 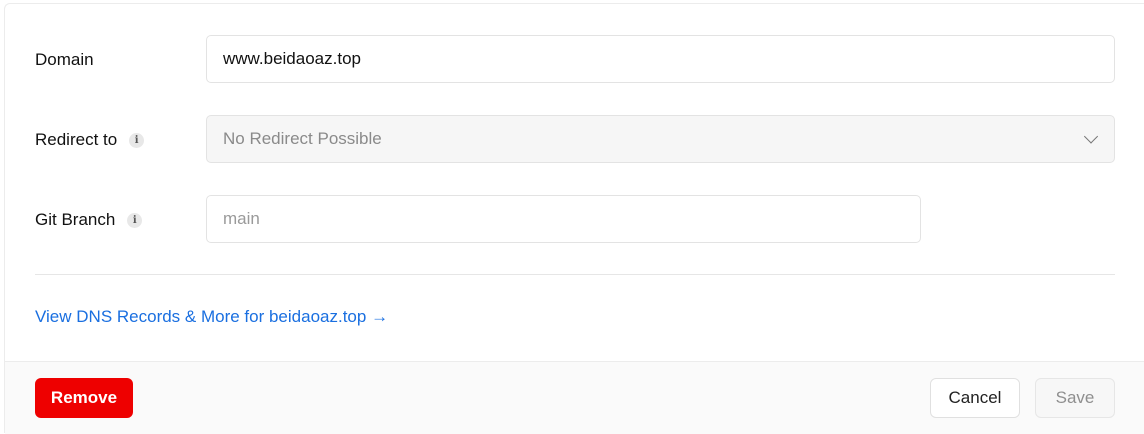 I want to click on redirect-label: Redirect to, so click(x=76, y=139).